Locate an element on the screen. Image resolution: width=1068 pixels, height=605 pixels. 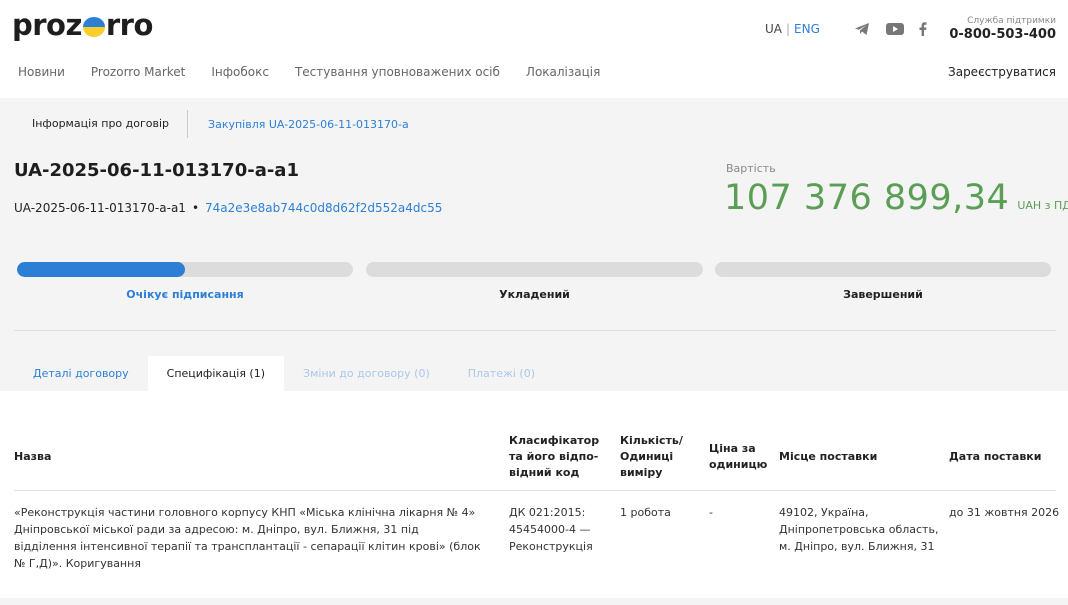
nav-news: Новини is located at coordinates (41, 72).